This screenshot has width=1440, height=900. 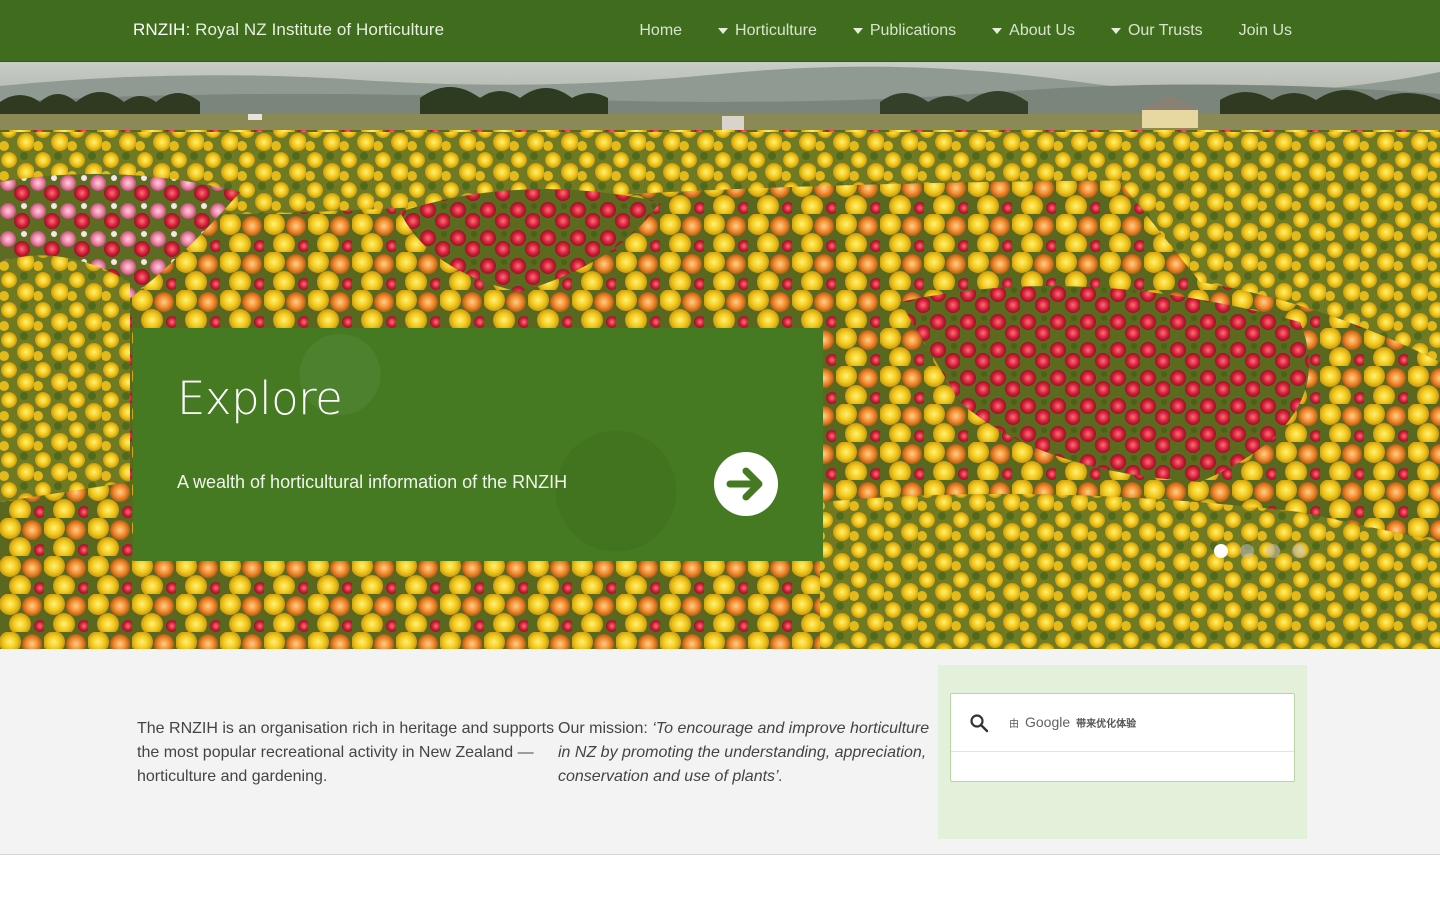 I want to click on mission-label: Our mission:, so click(x=603, y=728).